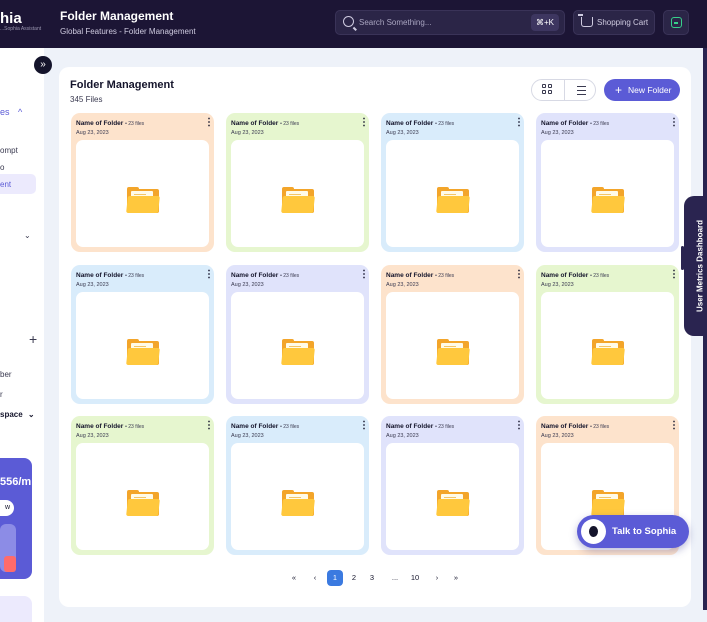 This screenshot has width=707, height=622. I want to click on list-view-button, so click(580, 90).